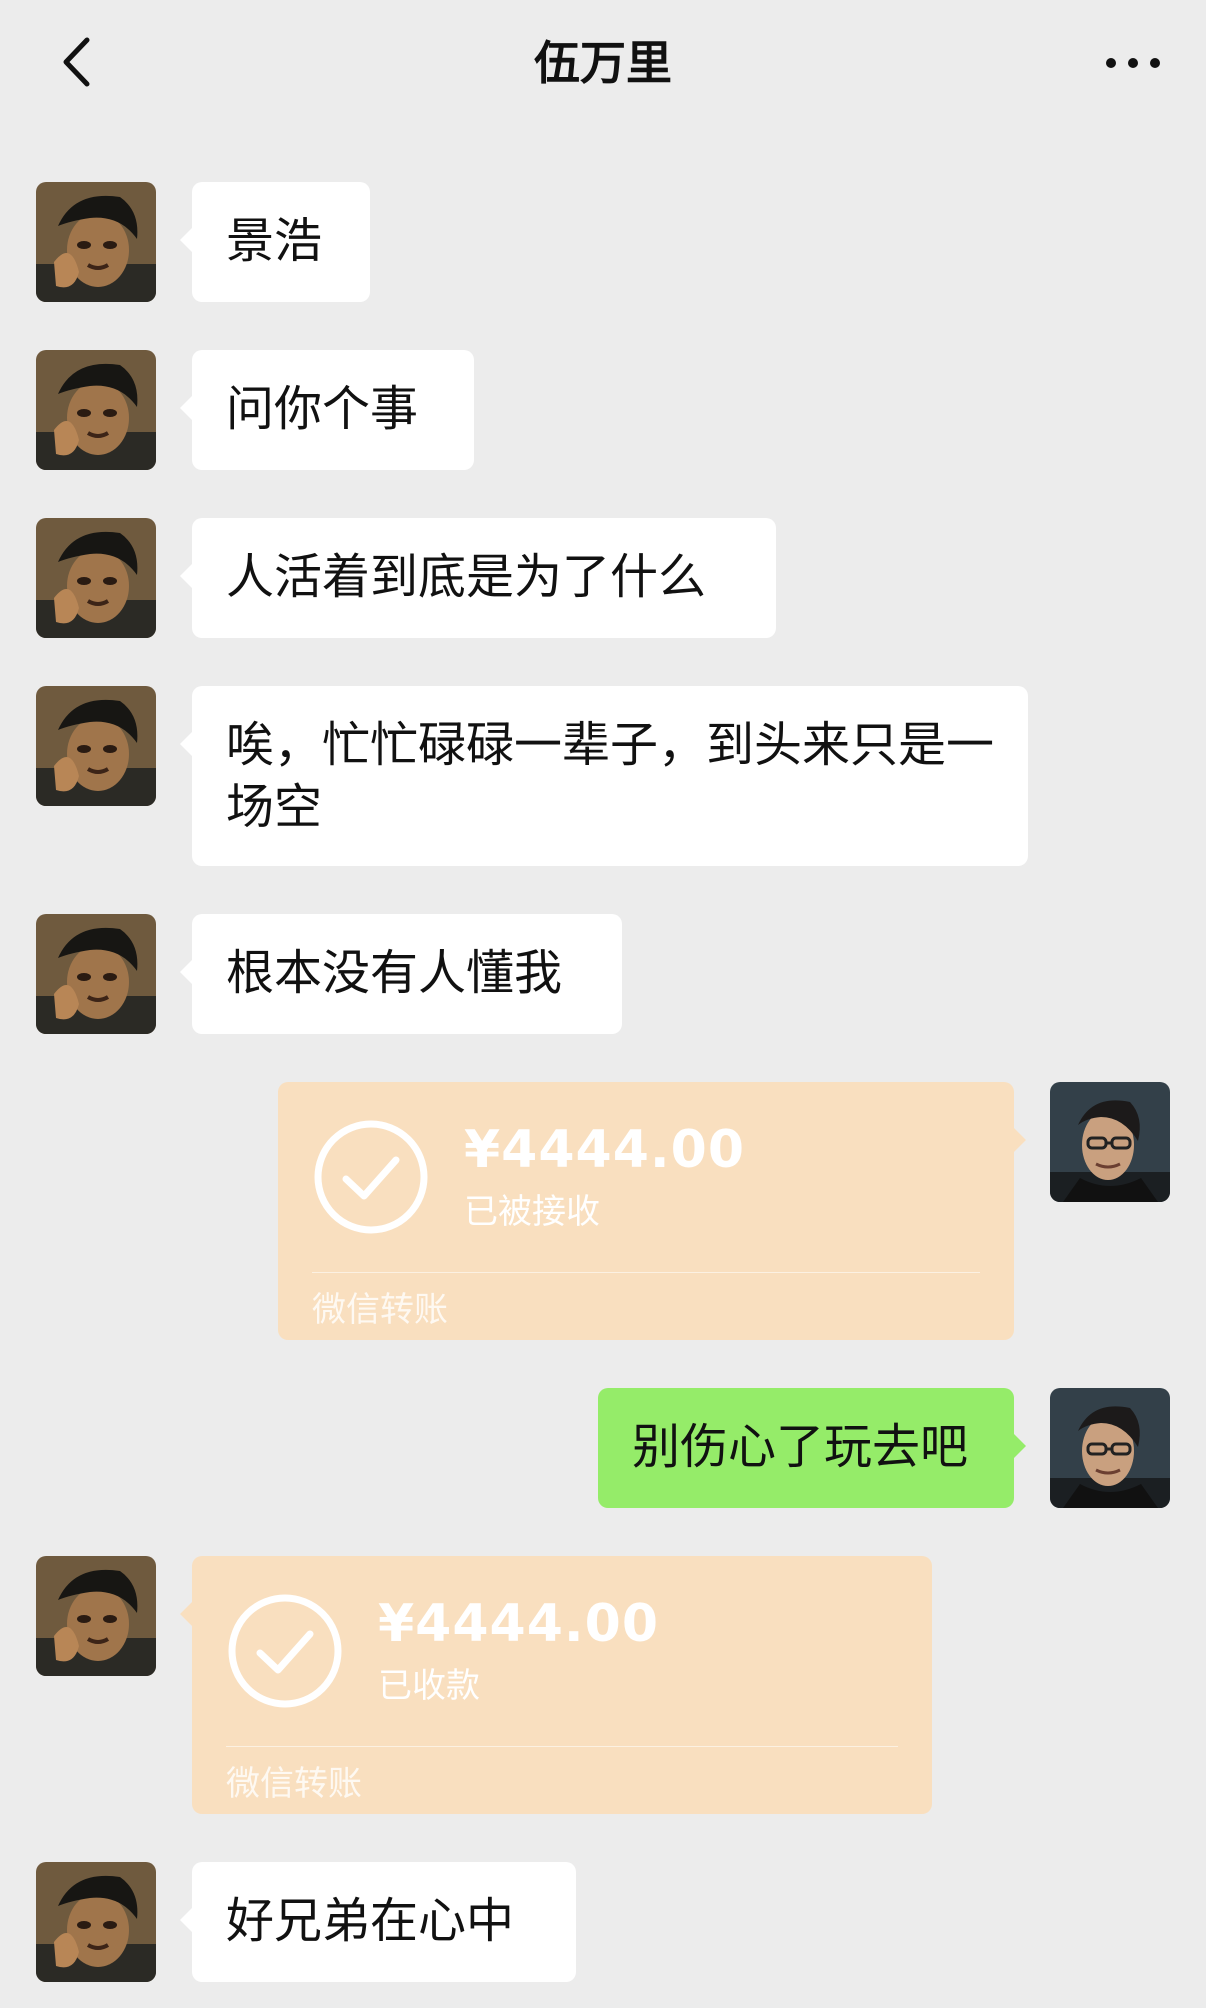 The height and width of the screenshot is (2008, 1206). I want to click on chat-title: 伍万里, so click(603, 63).